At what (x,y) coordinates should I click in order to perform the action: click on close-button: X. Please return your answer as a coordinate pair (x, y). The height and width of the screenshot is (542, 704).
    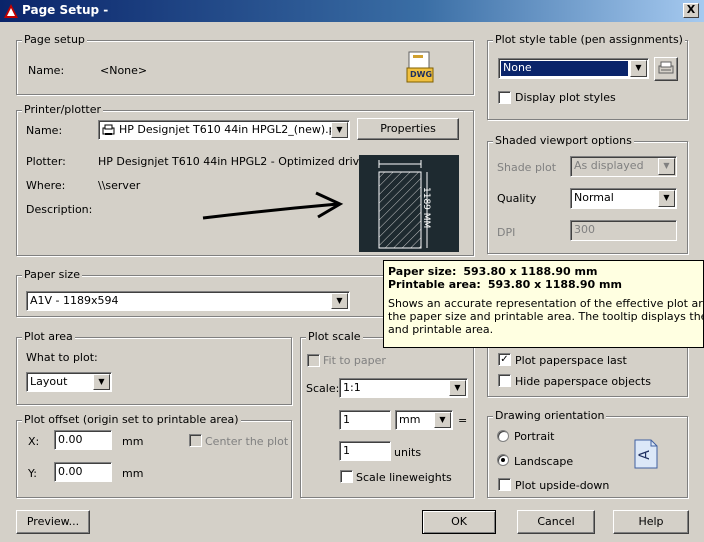
    Looking at the image, I should click on (691, 10).